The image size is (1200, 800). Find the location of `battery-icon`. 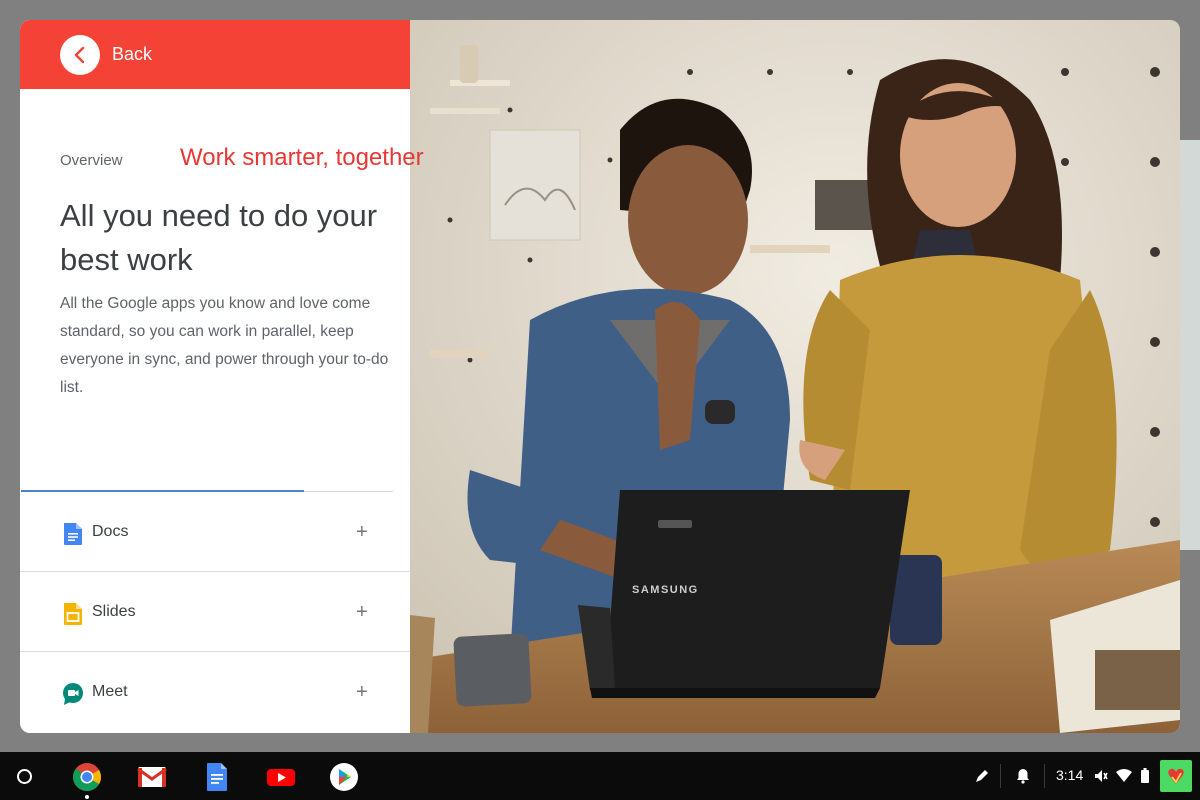

battery-icon is located at coordinates (1145, 775).